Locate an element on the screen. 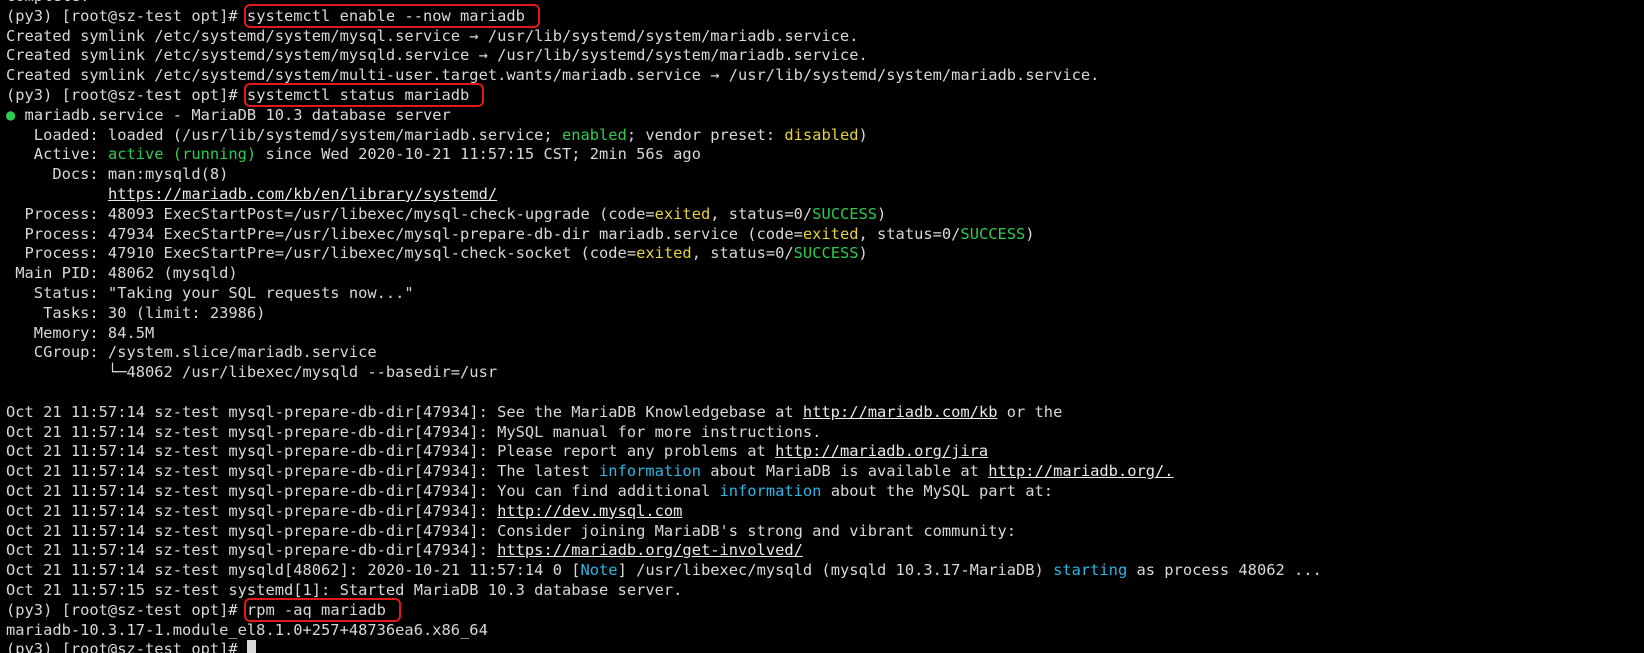 The image size is (1644, 653). line-text is located at coordinates (57, 194).